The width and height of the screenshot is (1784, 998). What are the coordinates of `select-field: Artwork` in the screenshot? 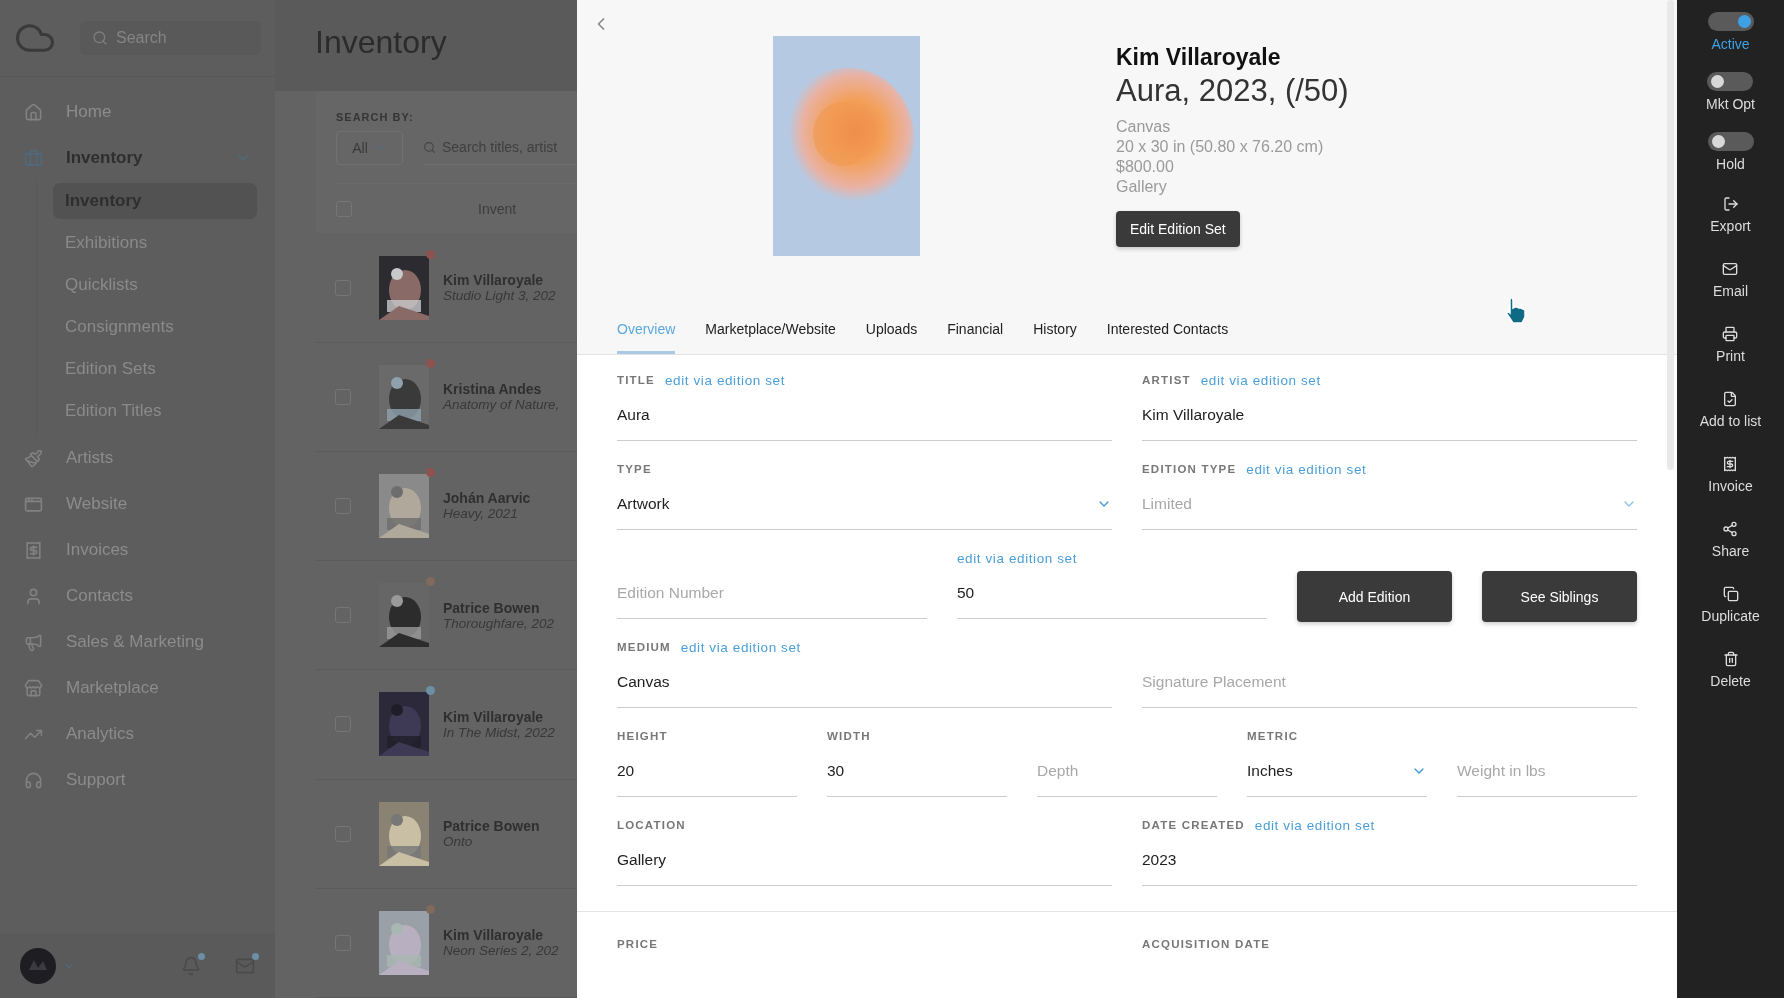 It's located at (864, 504).